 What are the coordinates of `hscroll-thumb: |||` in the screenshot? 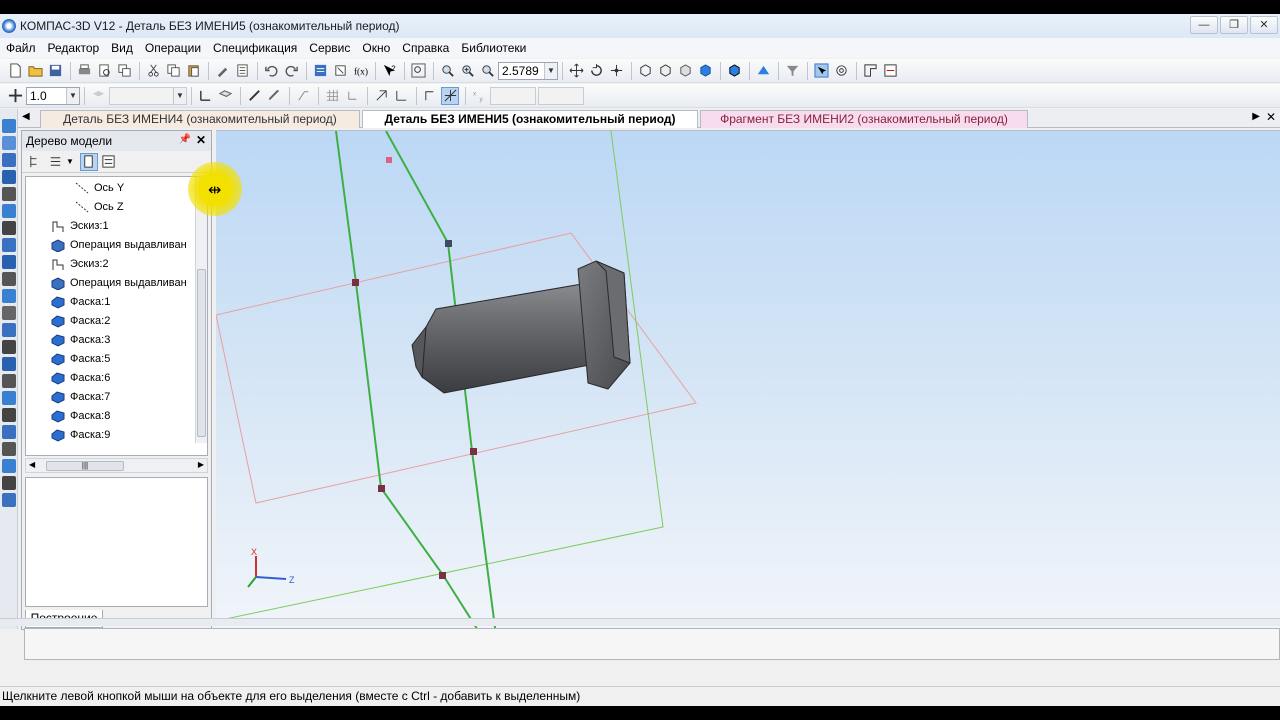 It's located at (85, 466).